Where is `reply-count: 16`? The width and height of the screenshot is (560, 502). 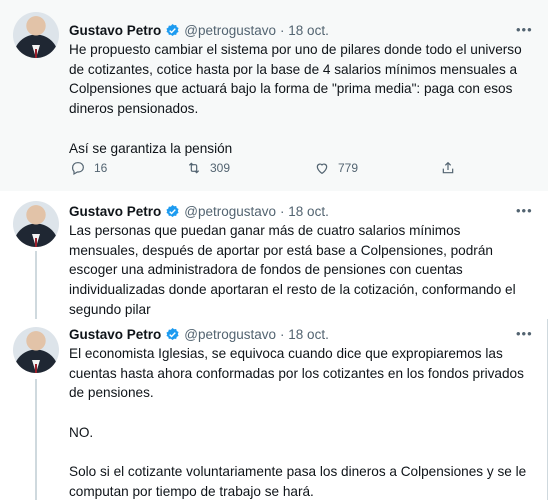 reply-count: 16 is located at coordinates (101, 168).